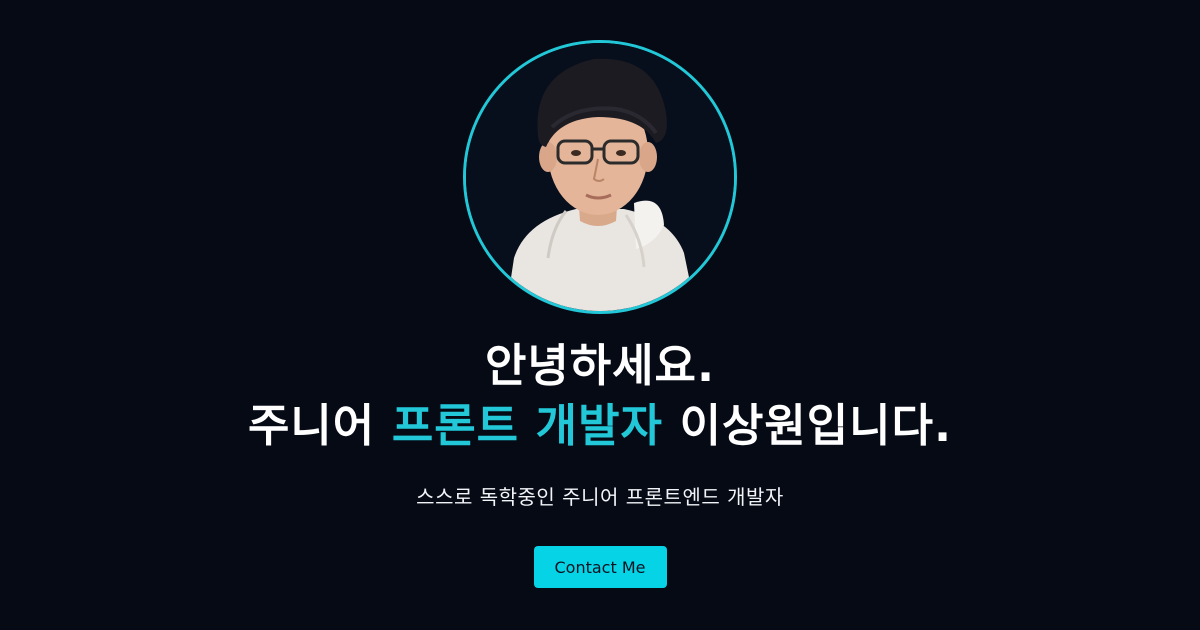  I want to click on profile-photo, so click(600, 177).